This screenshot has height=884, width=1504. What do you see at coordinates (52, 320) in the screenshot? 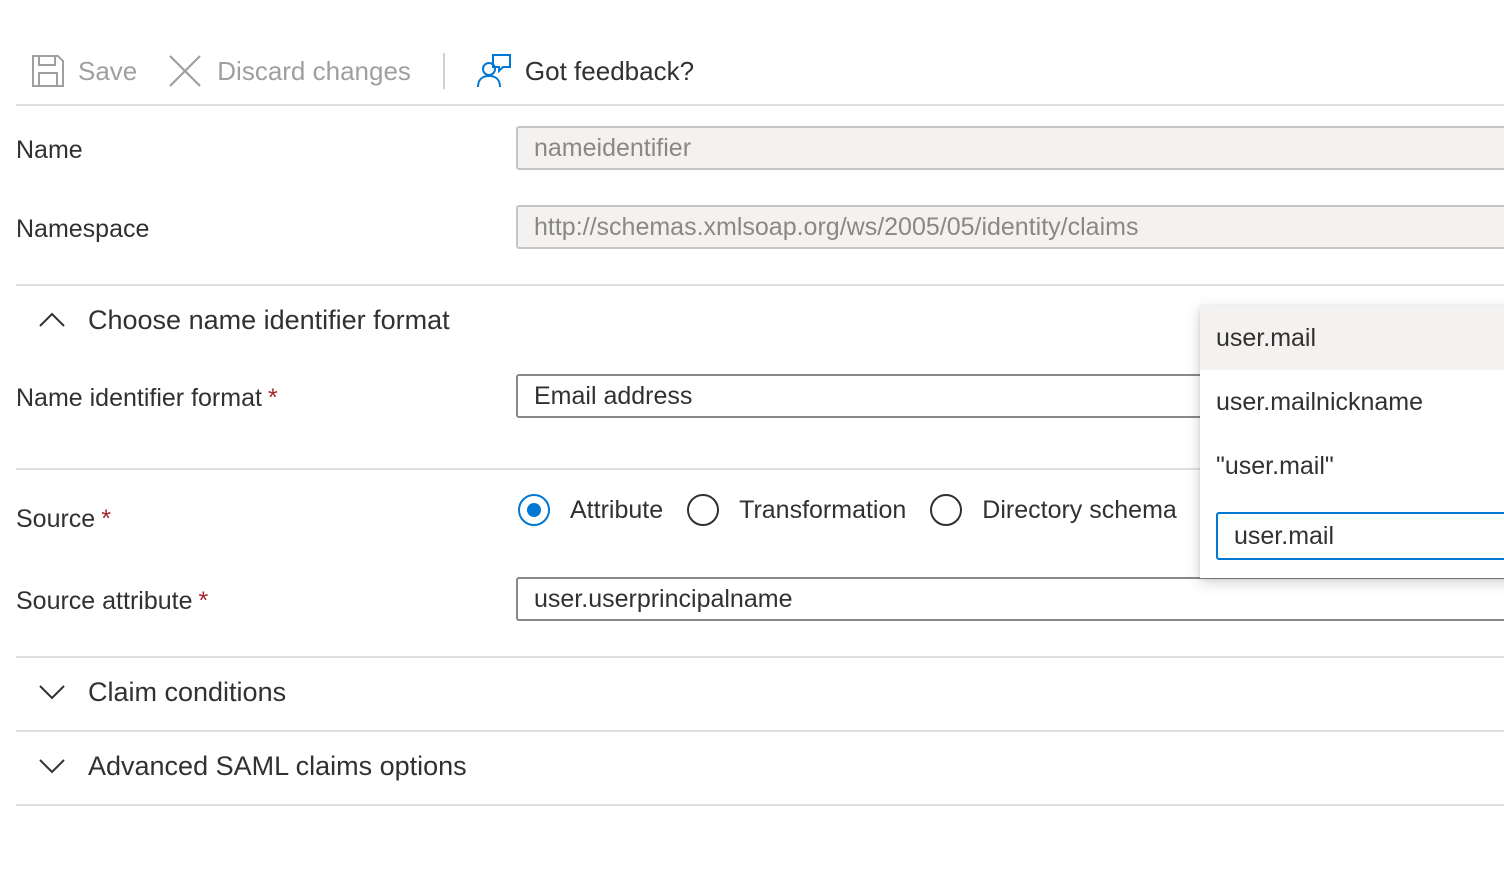
I see `chevron-up-icon` at bounding box center [52, 320].